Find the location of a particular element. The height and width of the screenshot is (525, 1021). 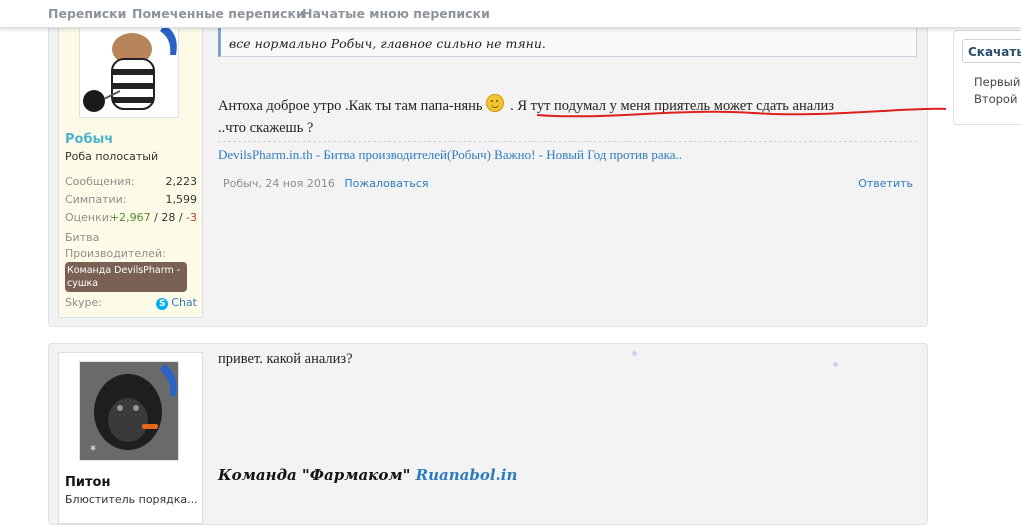

messages-count: 2,223 is located at coordinates (182, 181).